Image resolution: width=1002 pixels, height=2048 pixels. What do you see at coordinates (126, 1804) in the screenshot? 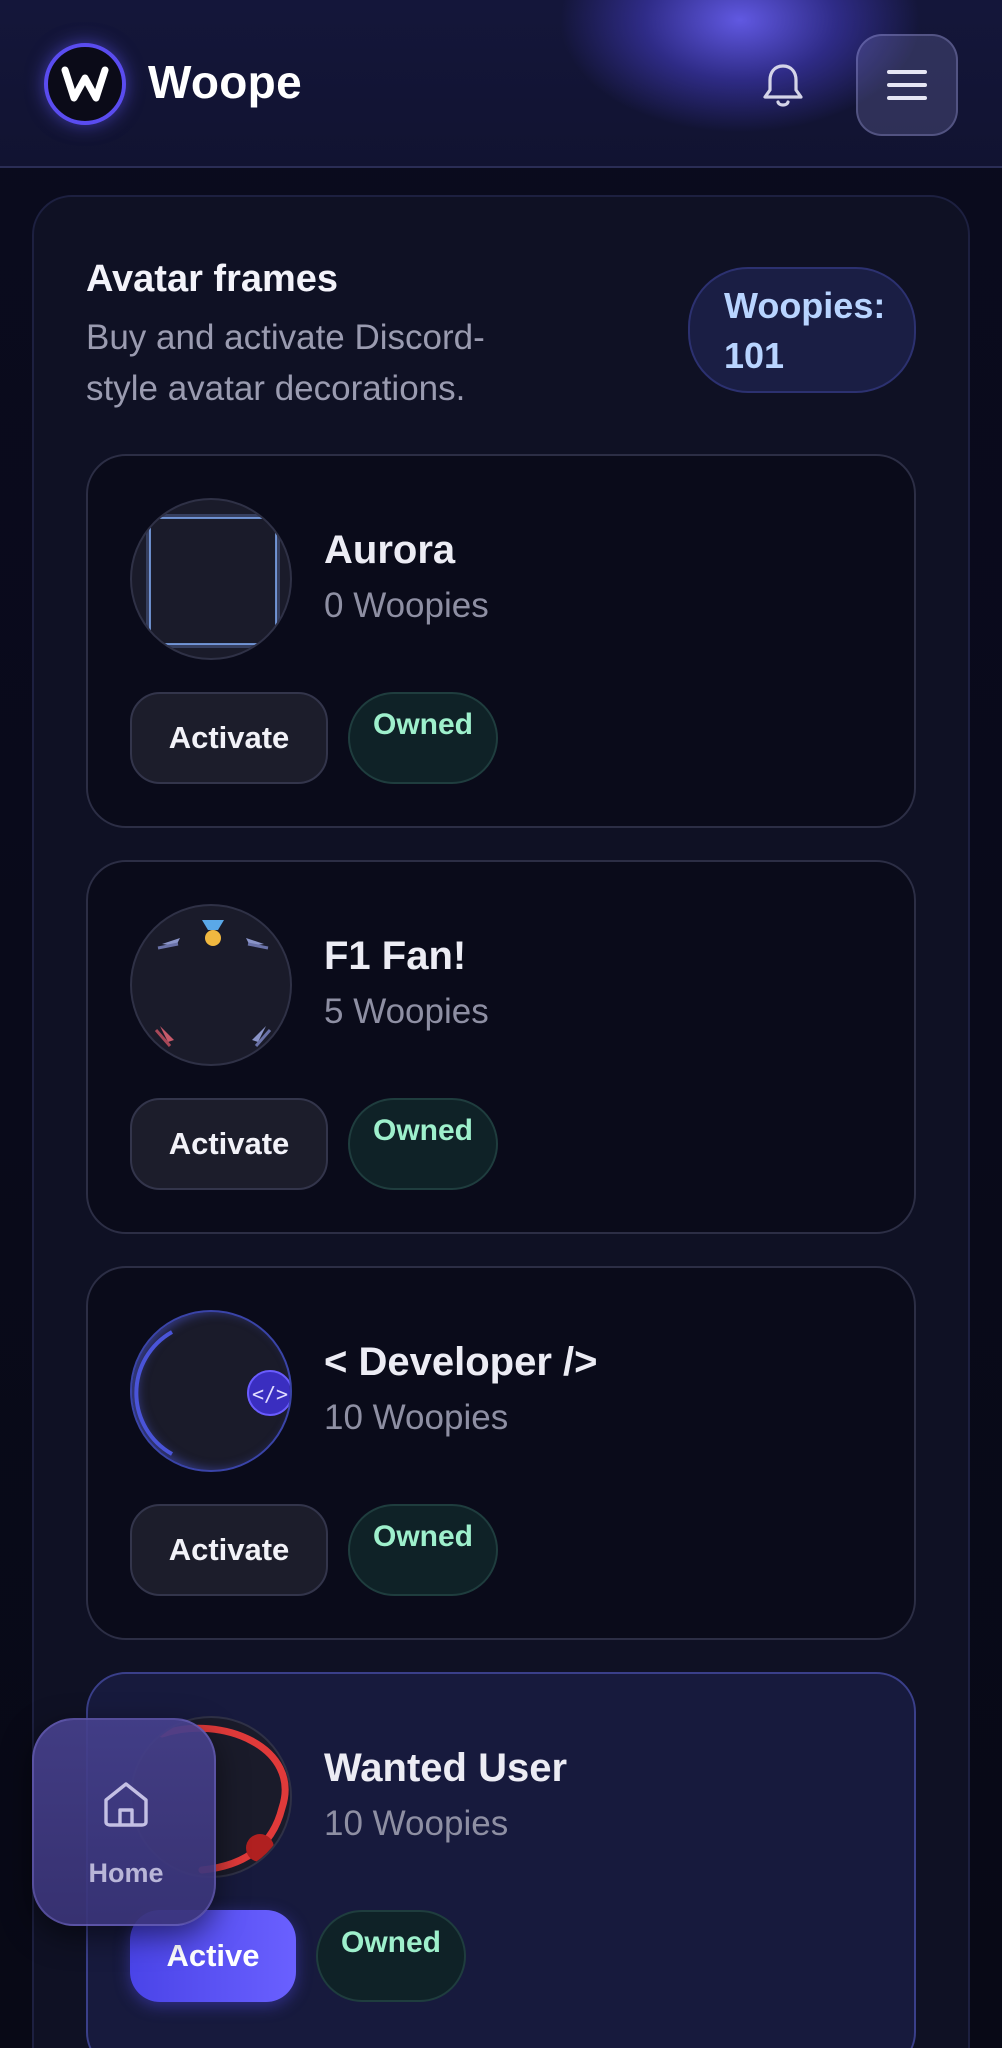
I see `home-icon` at bounding box center [126, 1804].